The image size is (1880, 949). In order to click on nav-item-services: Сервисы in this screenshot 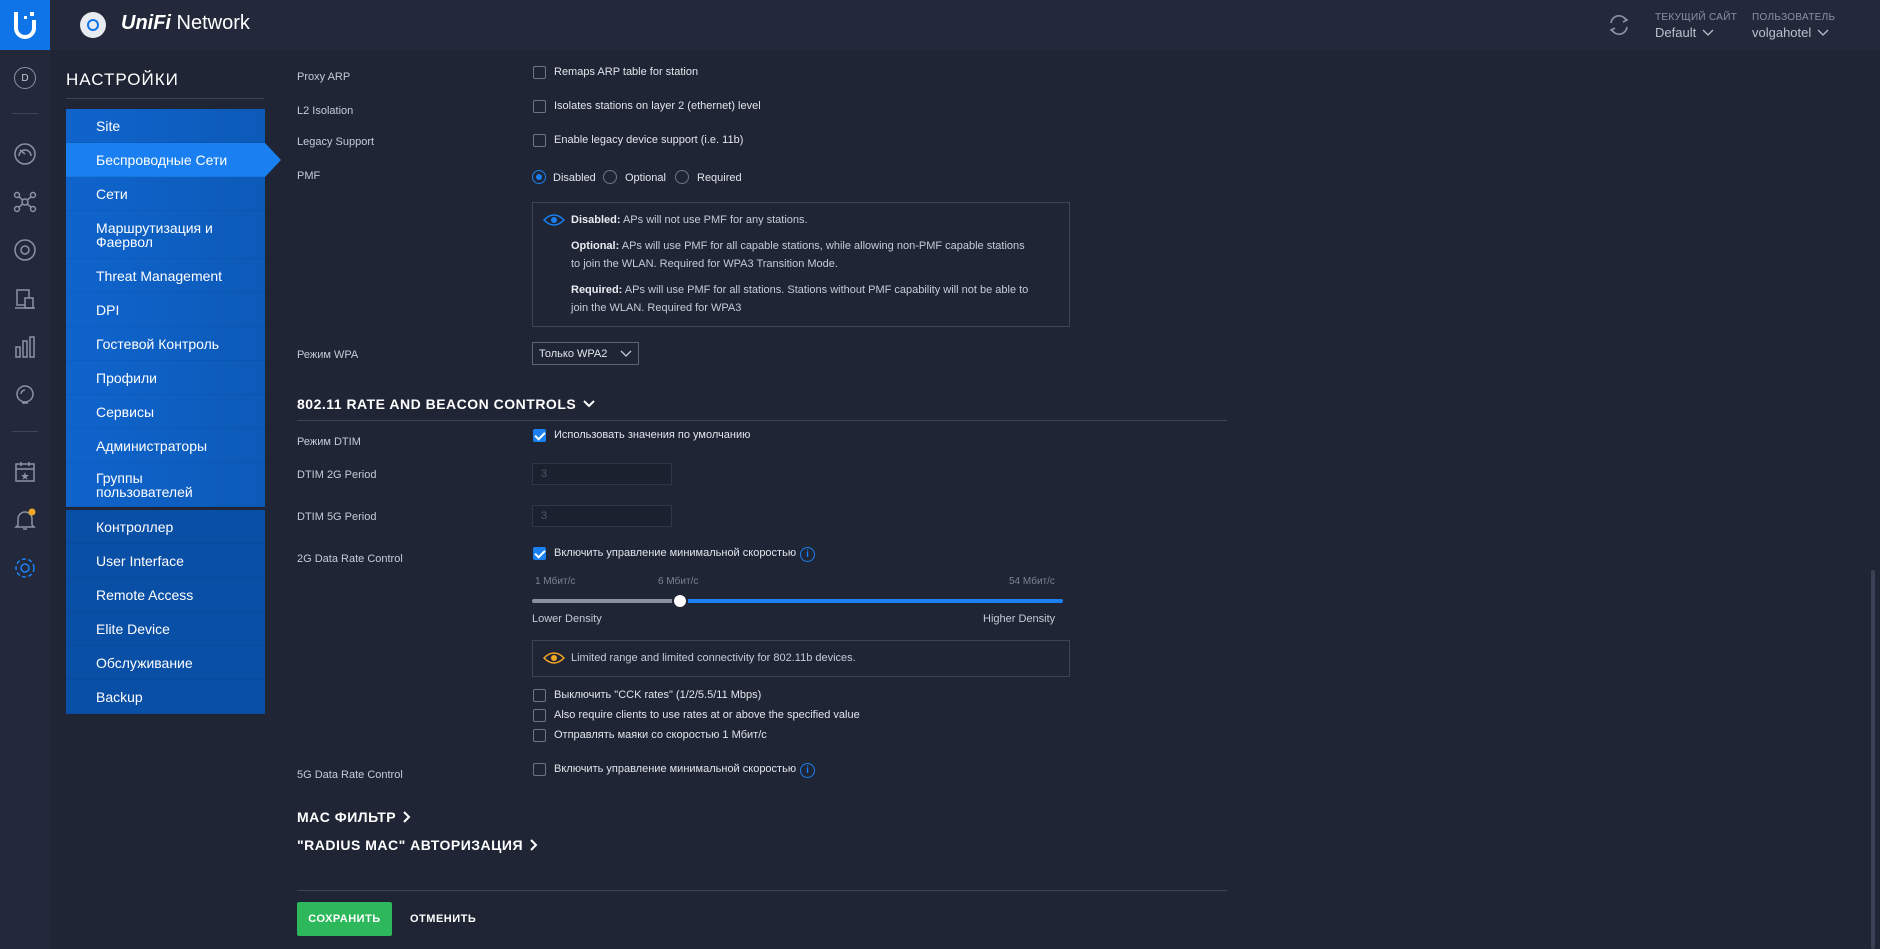, I will do `click(165, 412)`.